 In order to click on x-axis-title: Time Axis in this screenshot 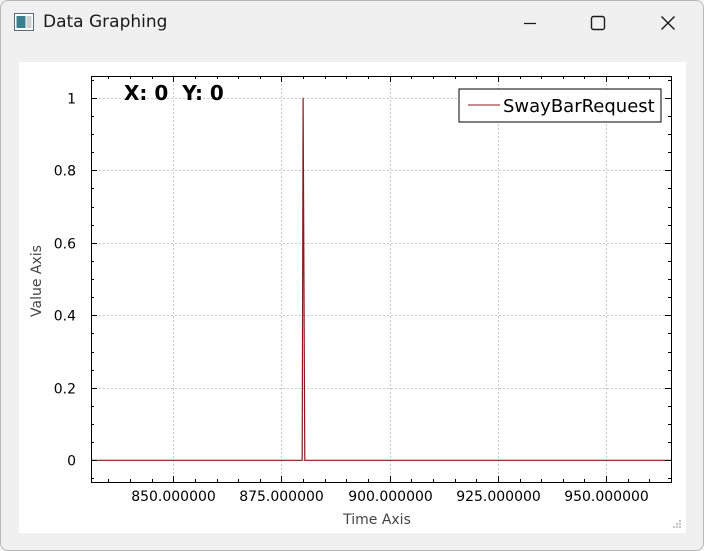, I will do `click(376, 520)`.